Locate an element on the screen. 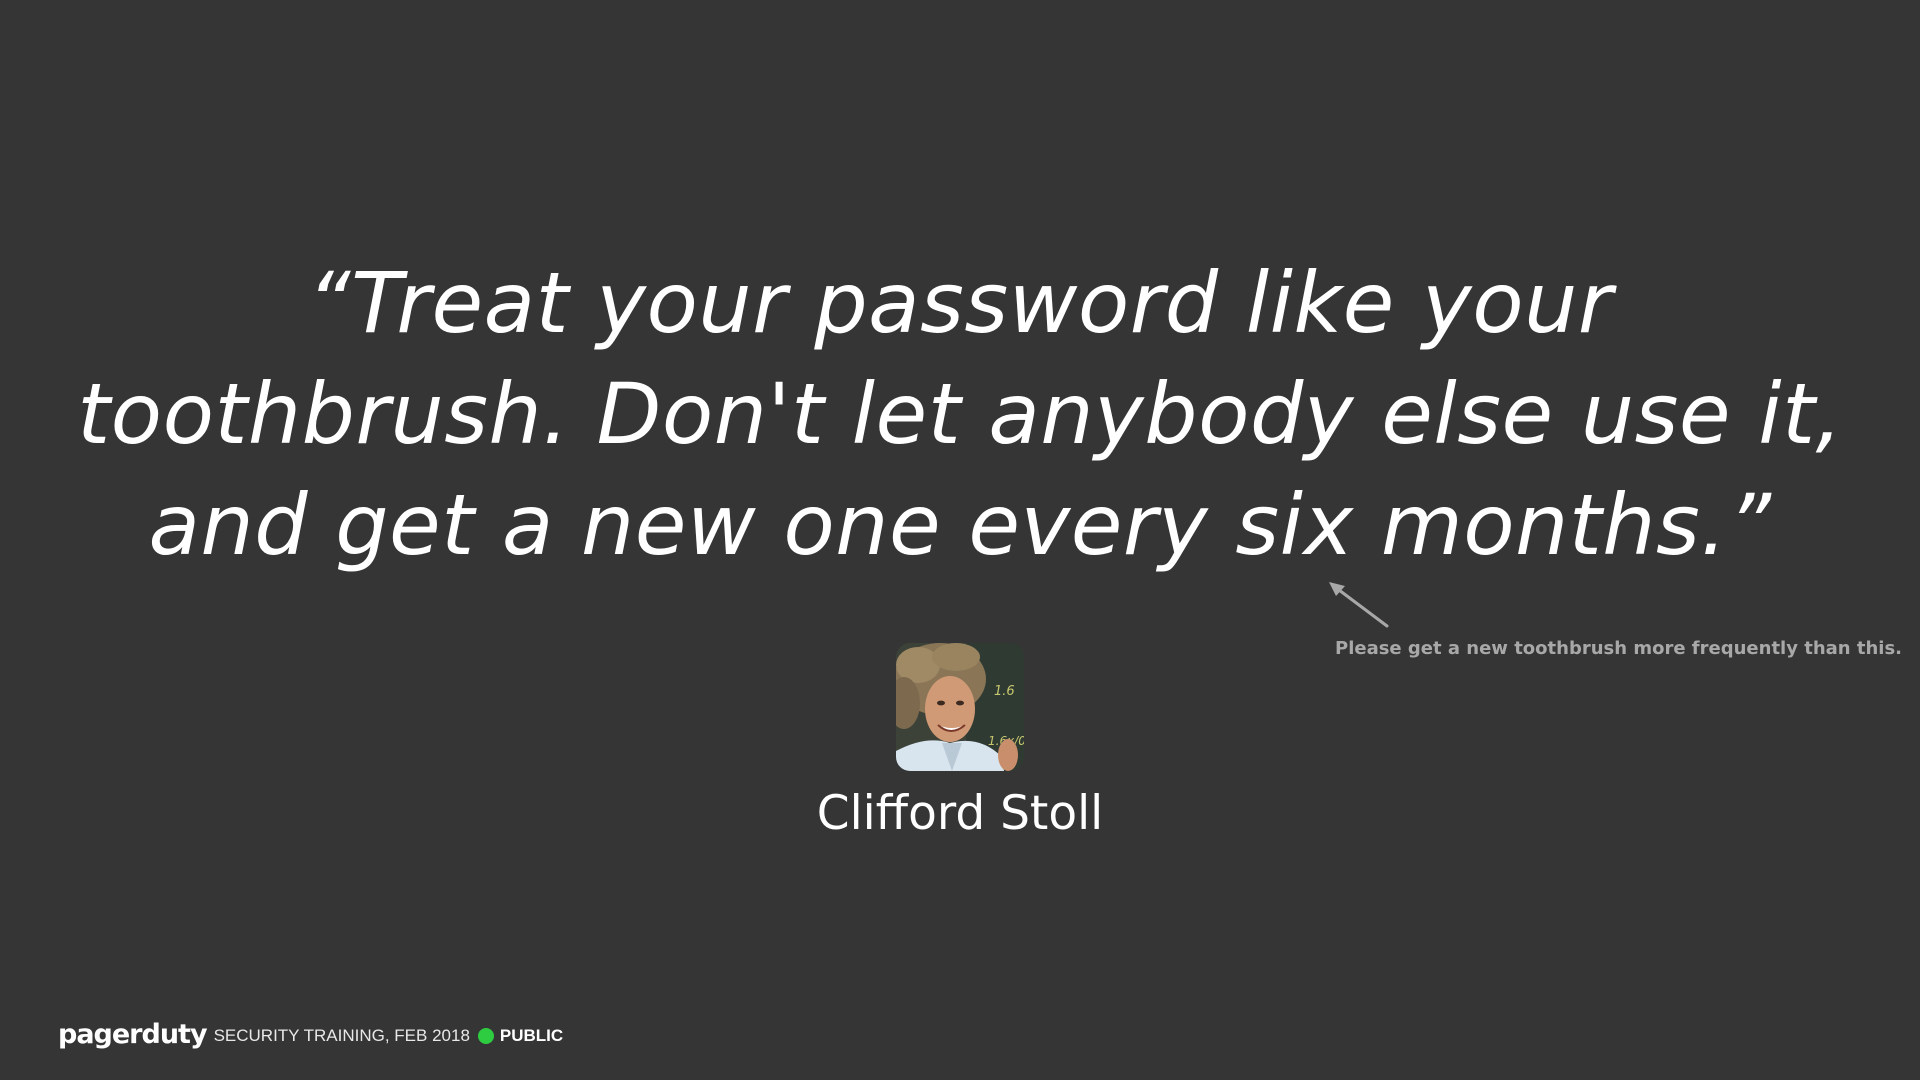 The width and height of the screenshot is (1920, 1080). status-dot-icon is located at coordinates (485, 1036).